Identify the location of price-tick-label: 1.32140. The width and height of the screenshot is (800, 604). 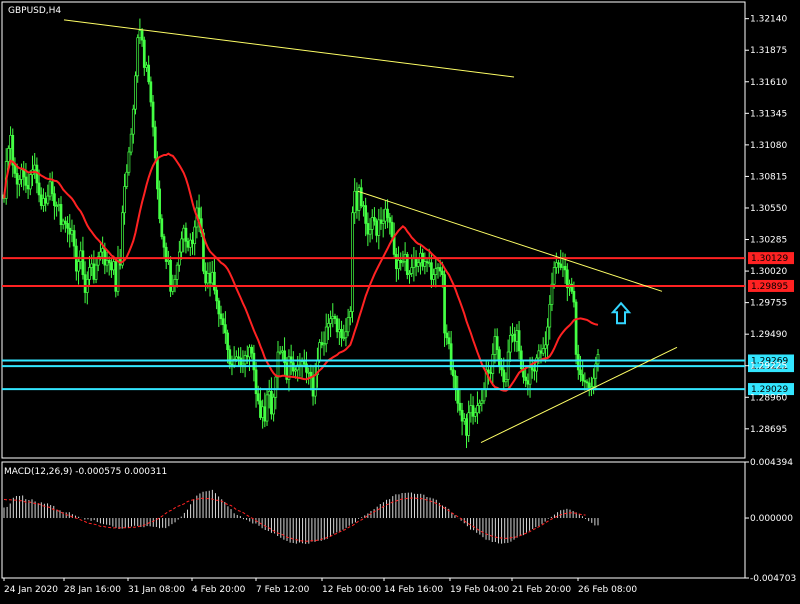
(768, 20).